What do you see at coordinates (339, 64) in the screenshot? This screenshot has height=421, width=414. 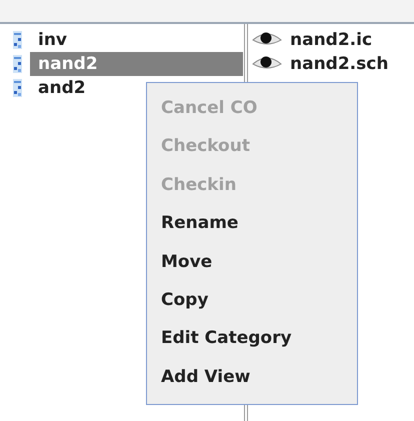 I see `view-name: nand2.sch` at bounding box center [339, 64].